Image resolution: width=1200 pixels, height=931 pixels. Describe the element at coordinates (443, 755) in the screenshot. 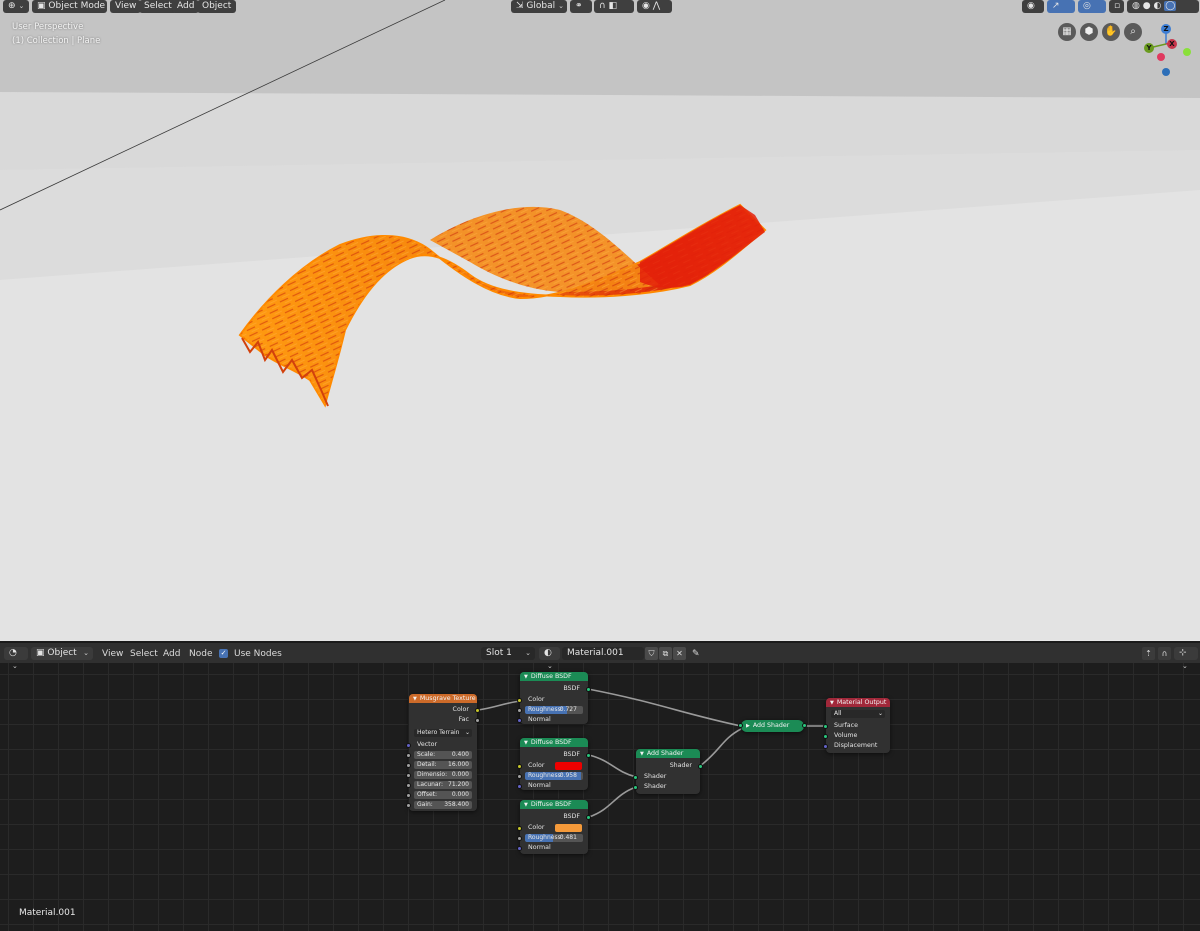

I see `scale-field: Scale: 0.400` at that location.